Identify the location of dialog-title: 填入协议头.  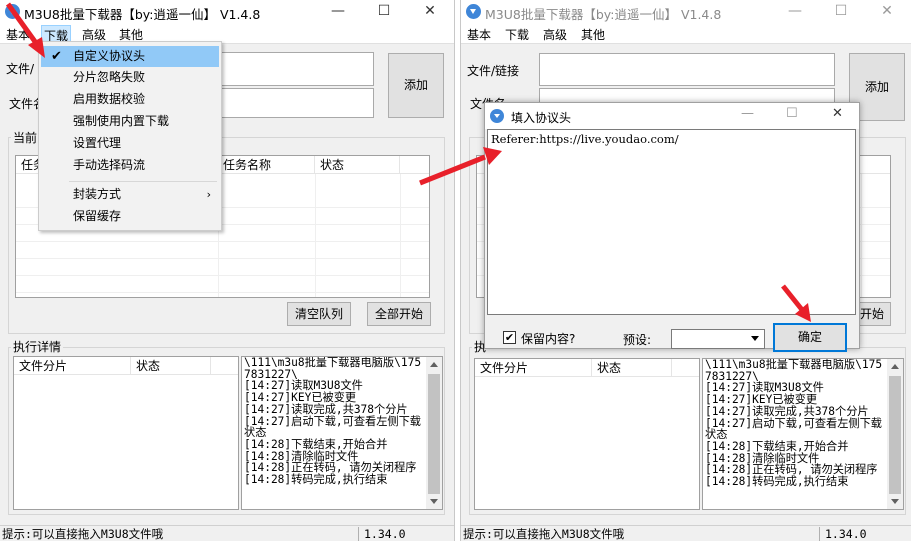
(541, 118).